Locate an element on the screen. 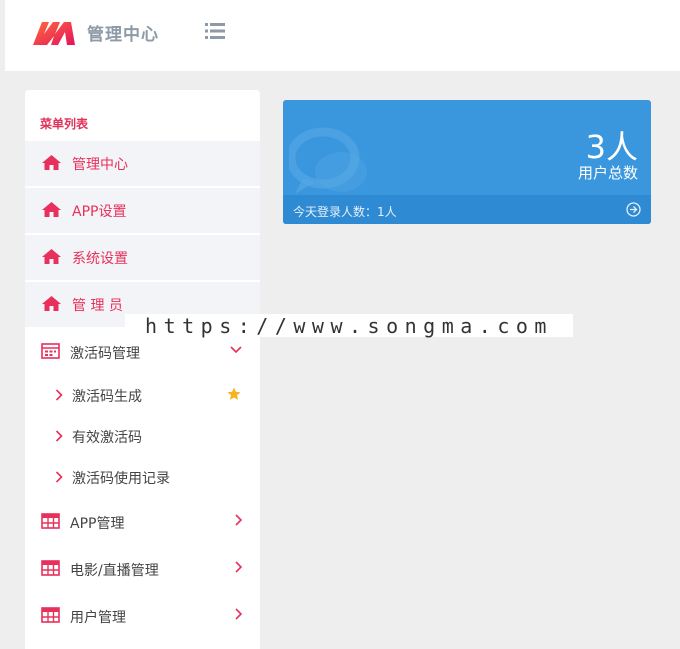  today-login-count: 今天登录人数：1人 is located at coordinates (345, 212).